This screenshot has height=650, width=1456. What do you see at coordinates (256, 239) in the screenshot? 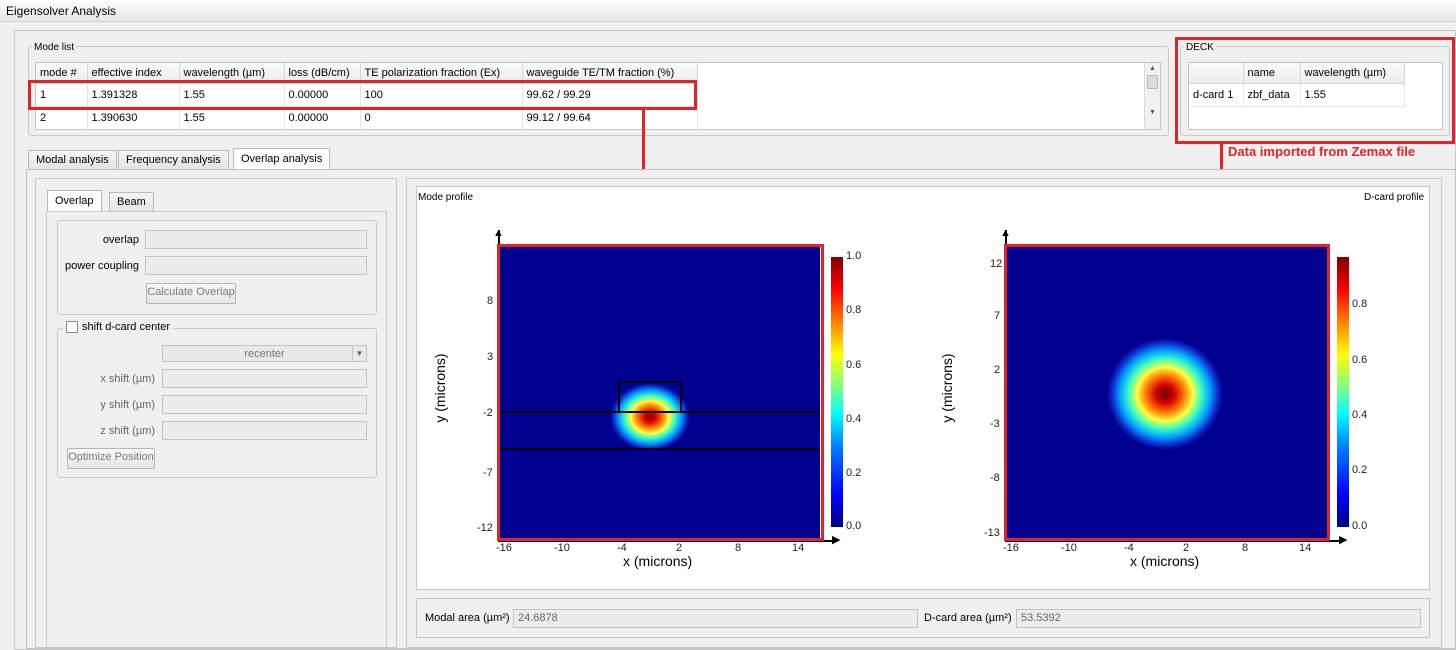
I see `overlap-field` at bounding box center [256, 239].